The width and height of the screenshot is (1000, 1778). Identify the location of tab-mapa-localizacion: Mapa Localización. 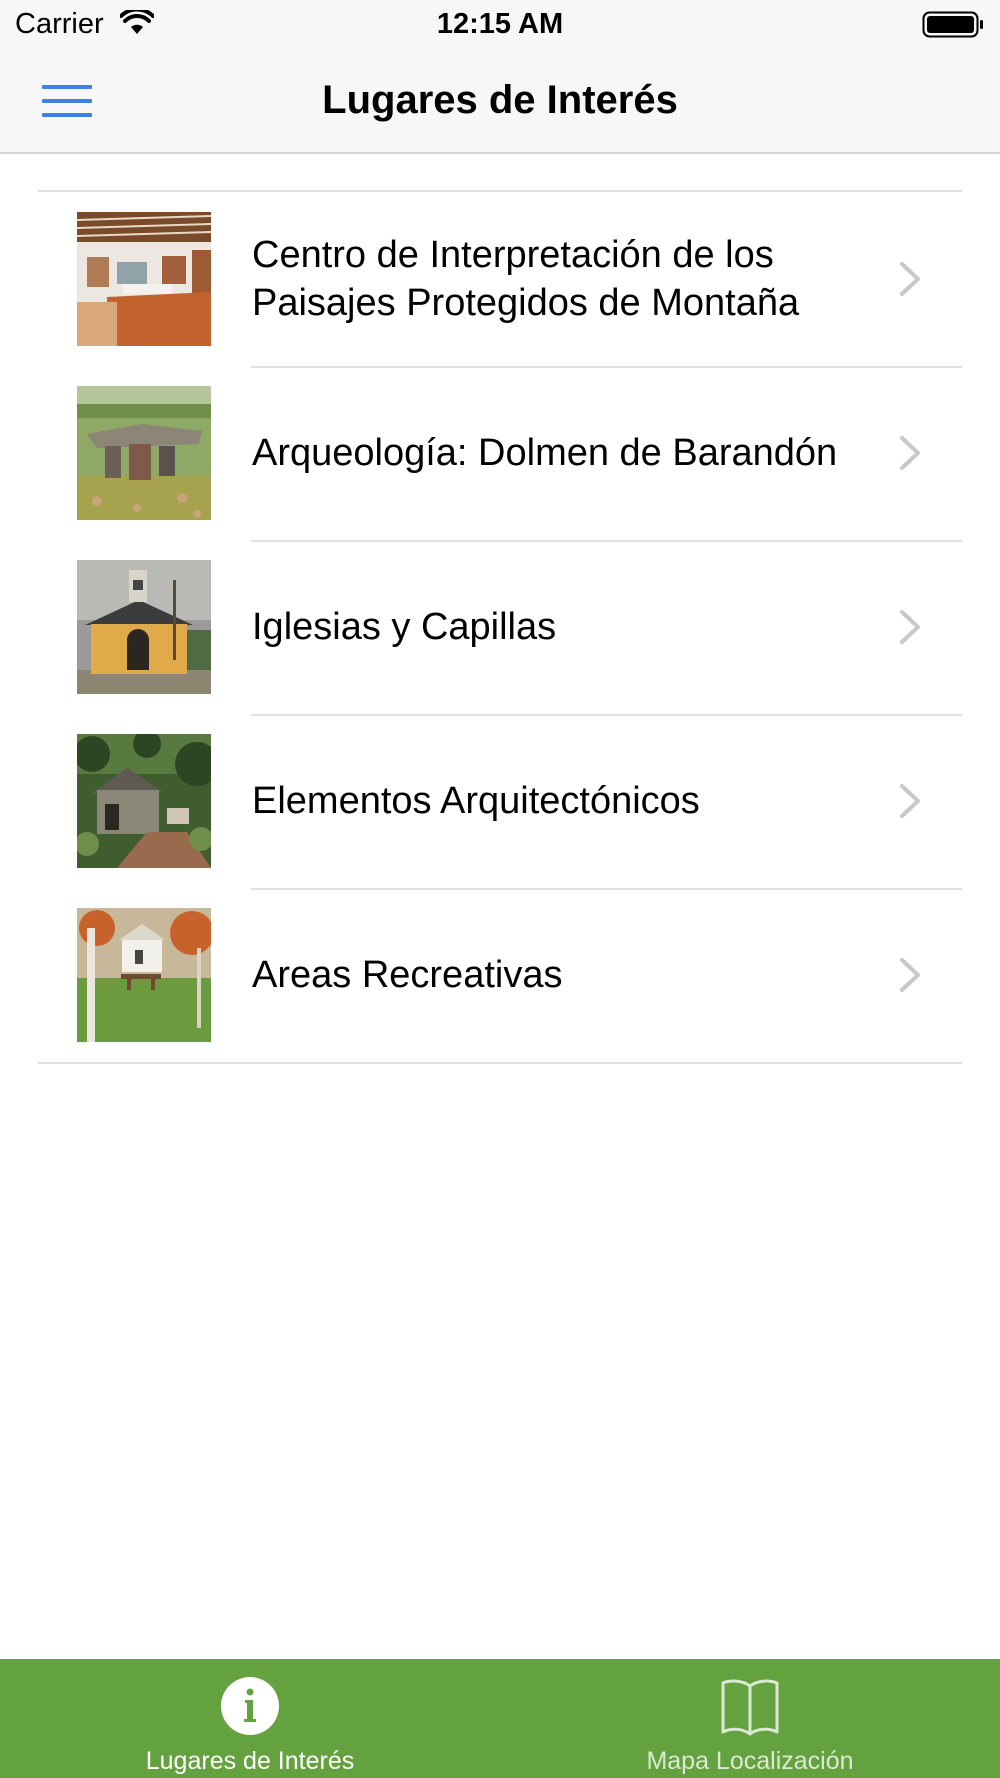
(750, 1718).